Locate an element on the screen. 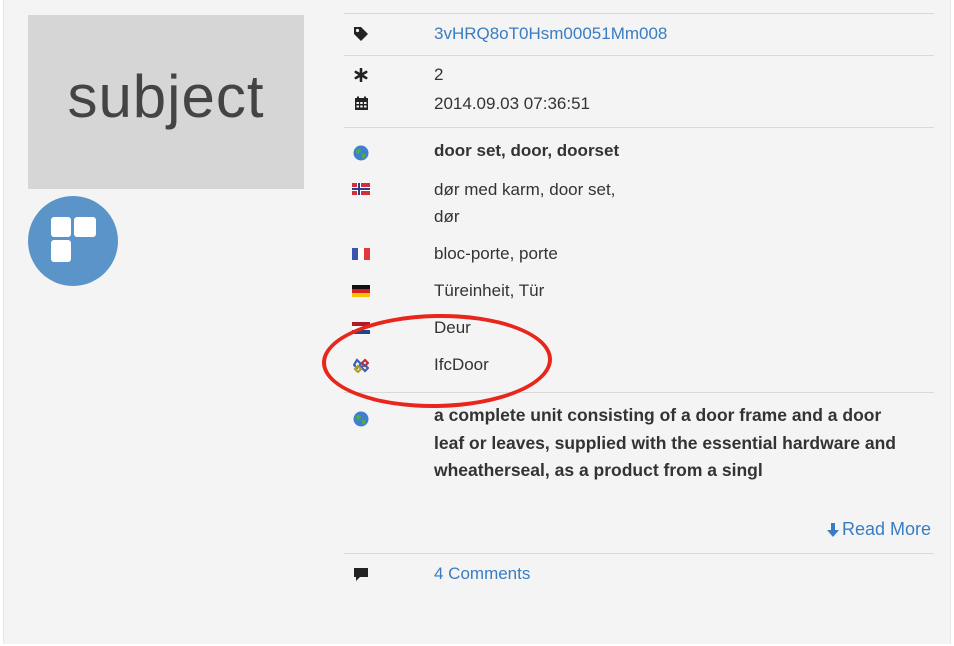 This screenshot has width=954, height=646. read-more-label: Read More is located at coordinates (886, 529).